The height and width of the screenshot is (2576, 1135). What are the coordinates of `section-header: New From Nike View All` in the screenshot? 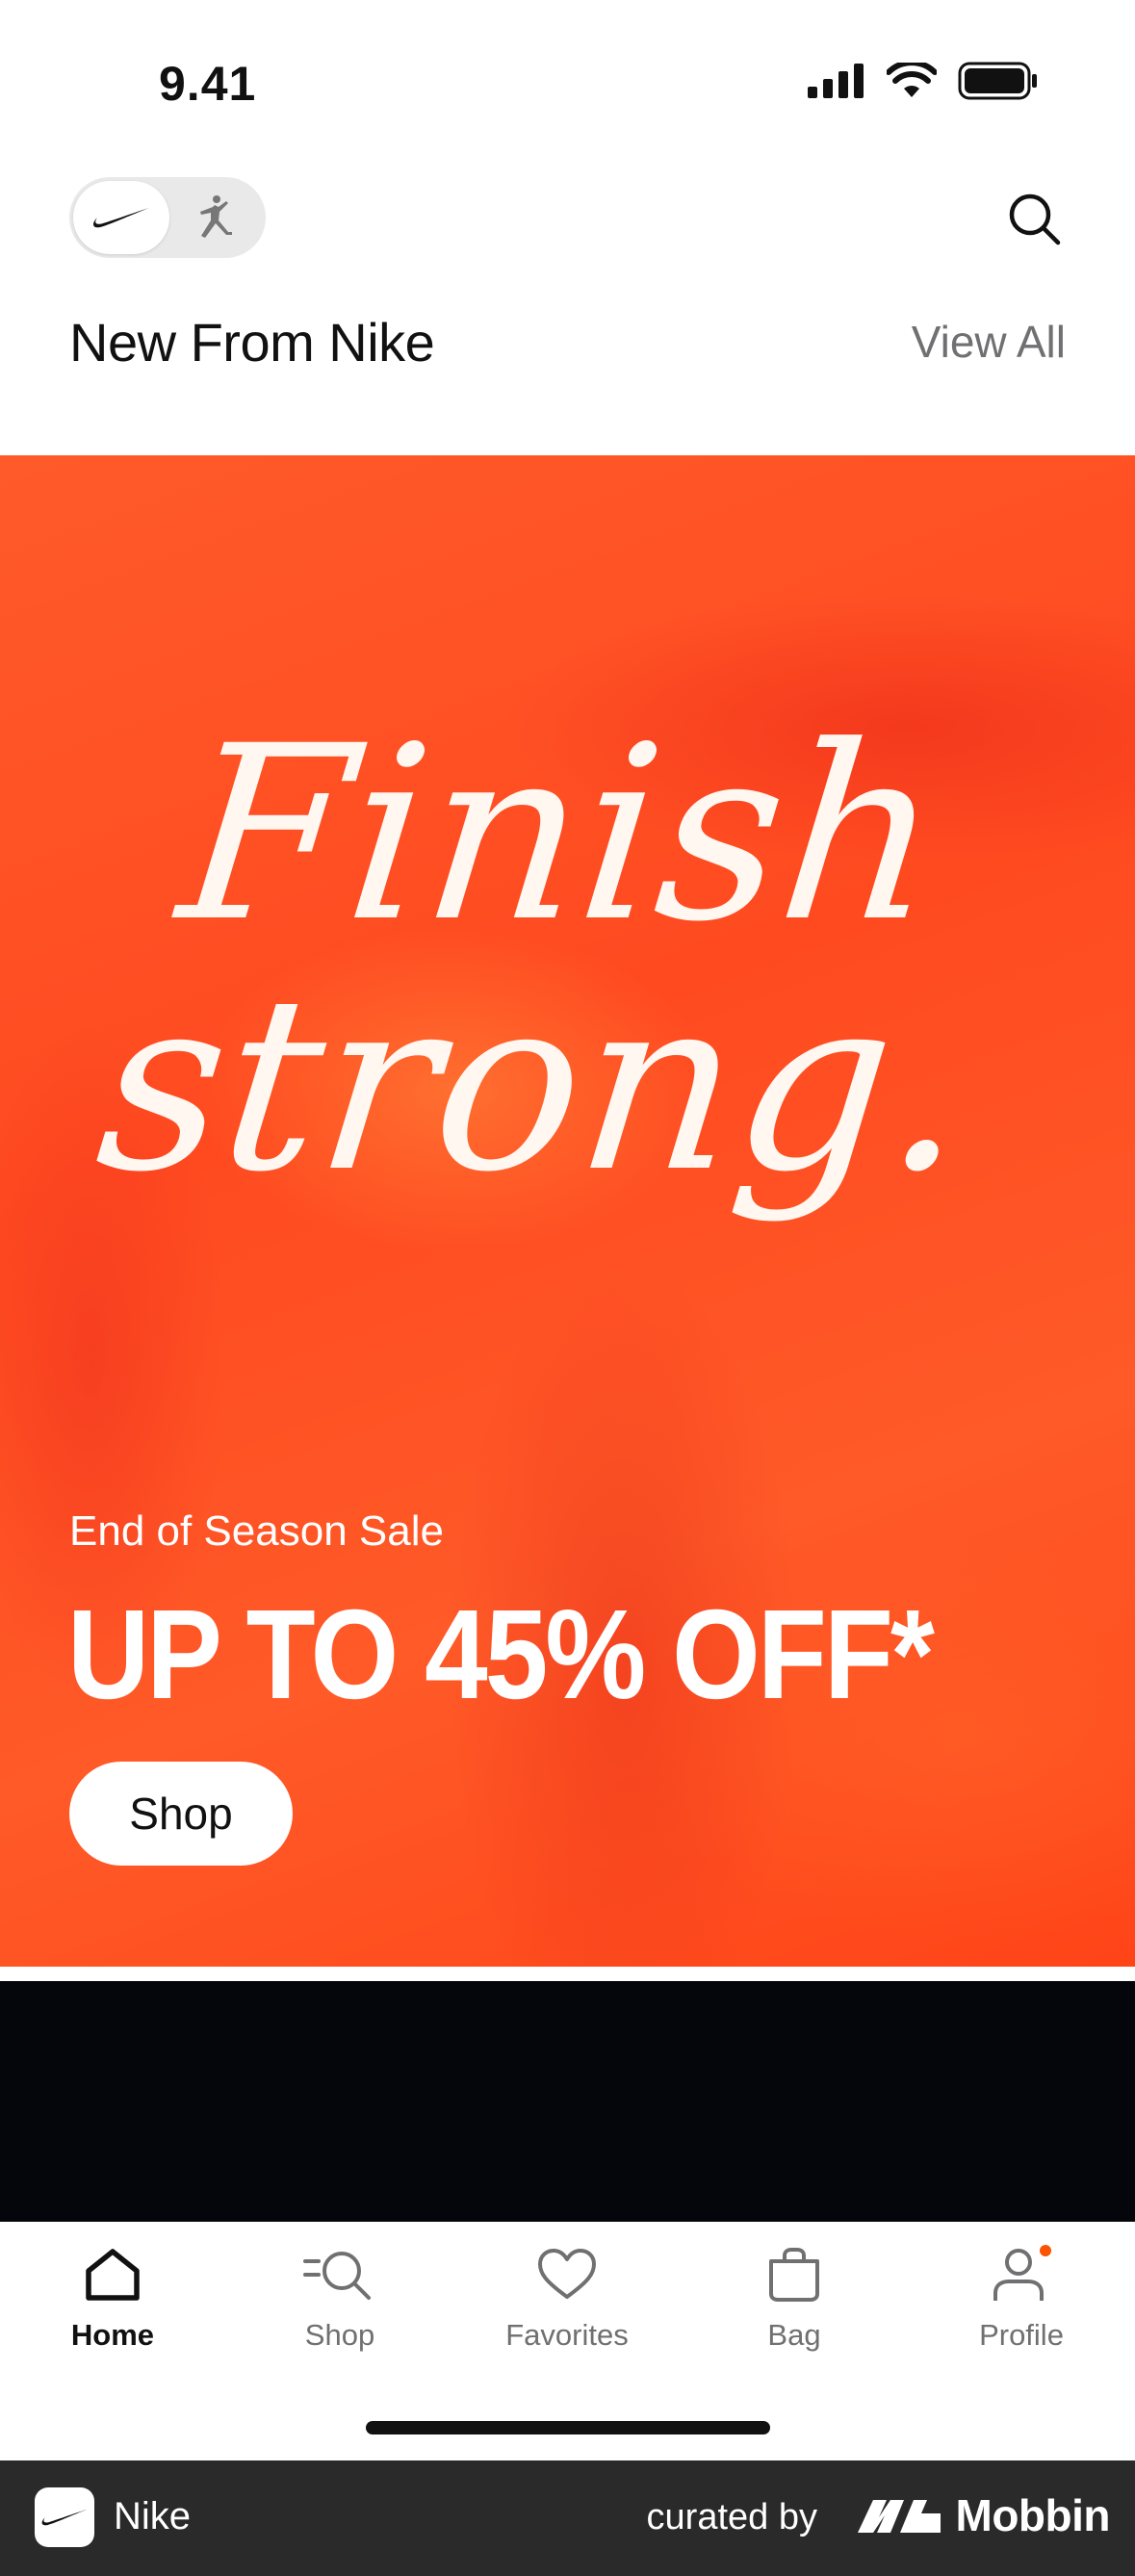 It's located at (567, 342).